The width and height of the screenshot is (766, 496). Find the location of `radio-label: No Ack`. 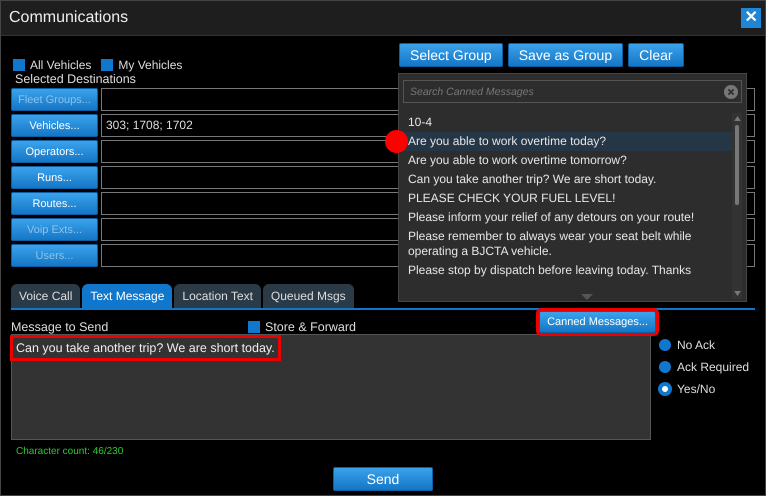

radio-label: No Ack is located at coordinates (696, 345).